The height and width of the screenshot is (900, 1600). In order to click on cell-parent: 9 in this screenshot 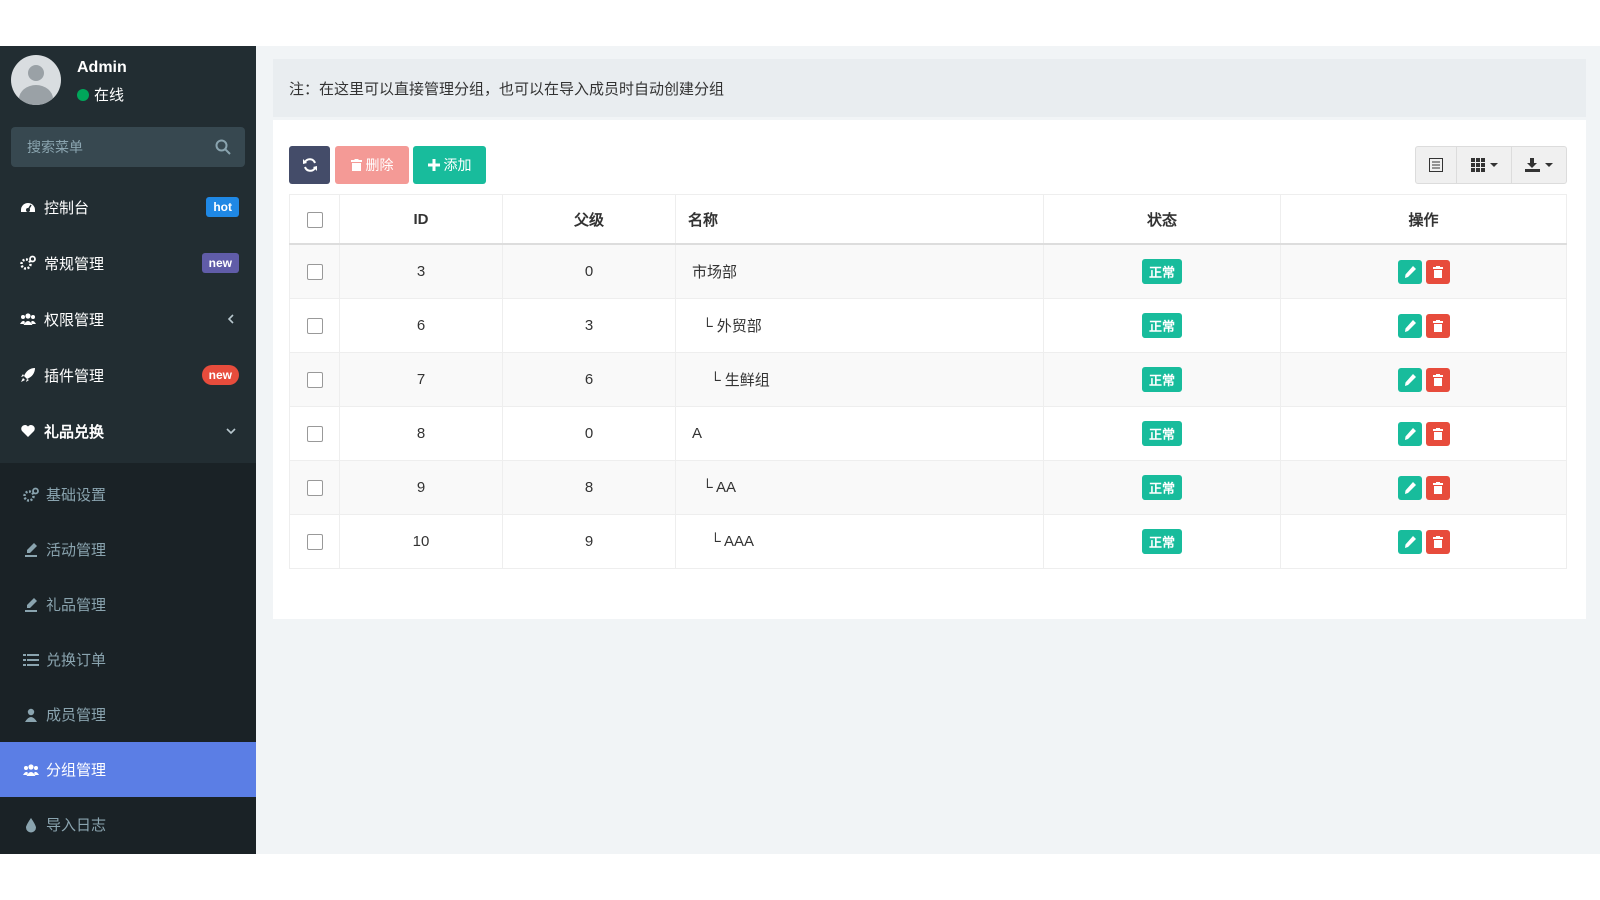, I will do `click(589, 541)`.